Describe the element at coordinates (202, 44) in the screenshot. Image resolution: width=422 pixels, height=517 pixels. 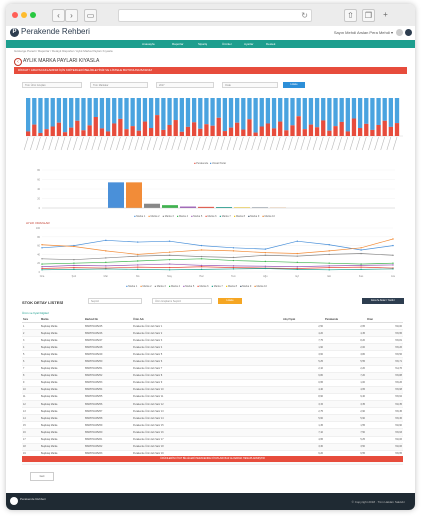
I see `nav-item-orders: Sipariş` at that location.